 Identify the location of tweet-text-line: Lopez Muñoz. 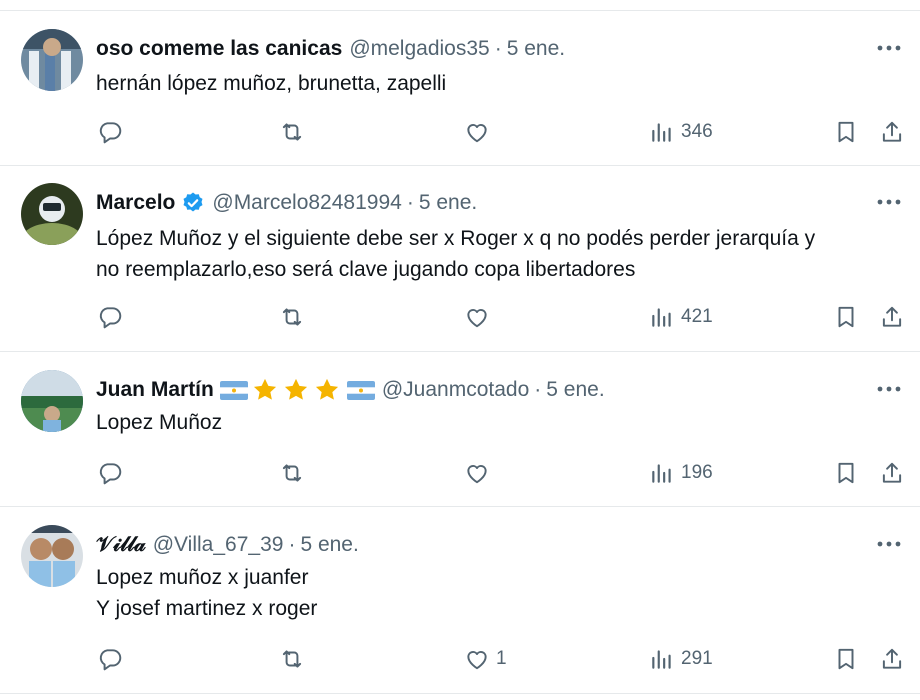
(159, 422).